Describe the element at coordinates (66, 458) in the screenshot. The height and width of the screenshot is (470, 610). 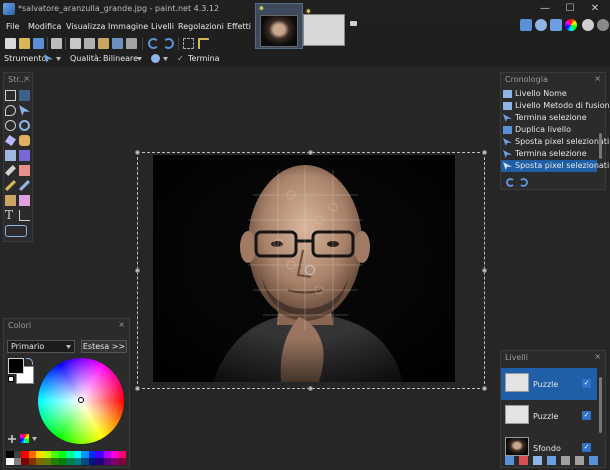
I see `color-palette` at that location.